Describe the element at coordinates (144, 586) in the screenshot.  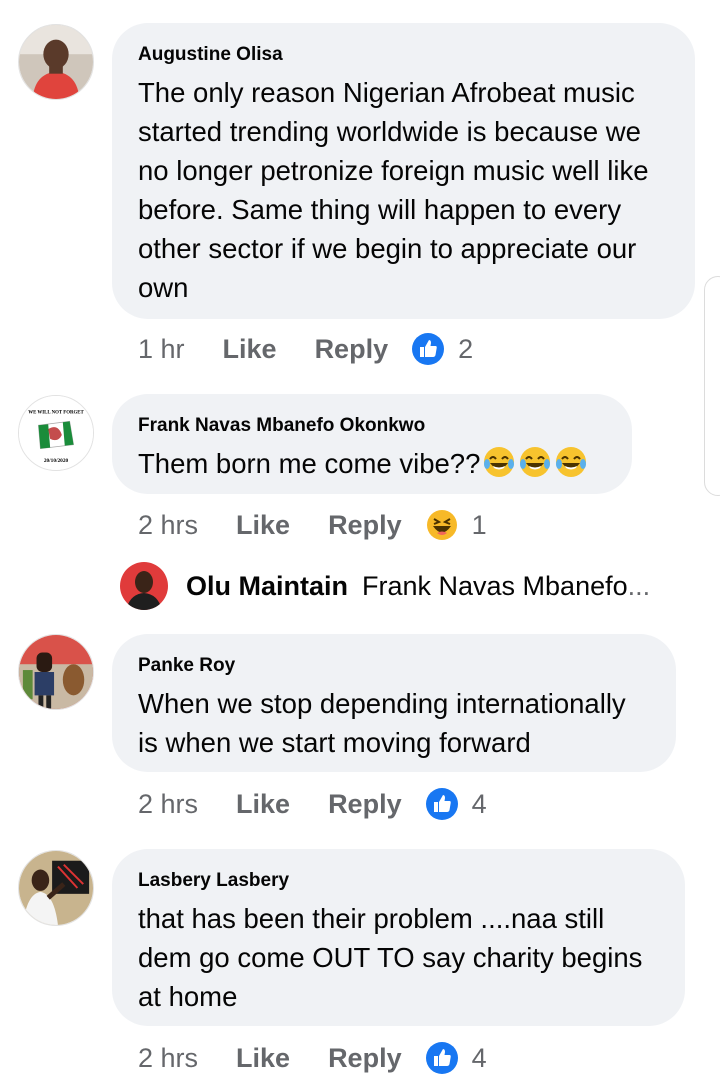
I see `reply-avatar` at that location.